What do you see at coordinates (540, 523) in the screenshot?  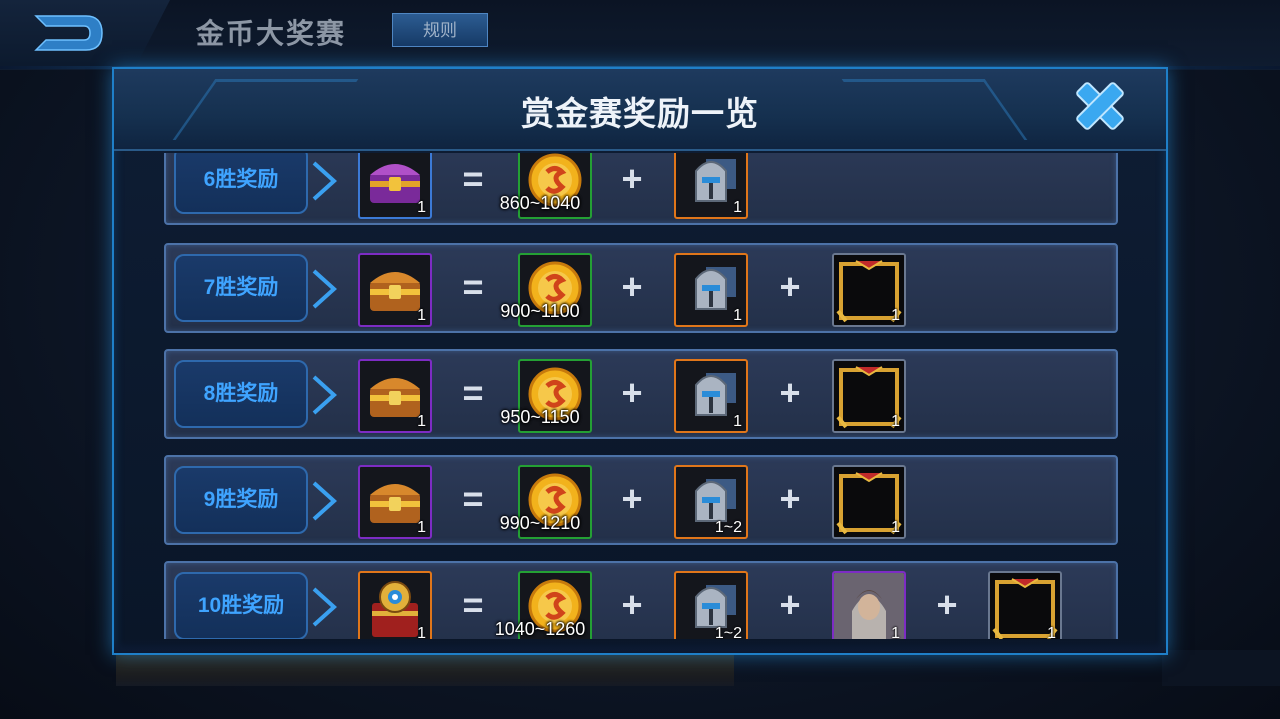 I see `coin-amount: 990~1210` at bounding box center [540, 523].